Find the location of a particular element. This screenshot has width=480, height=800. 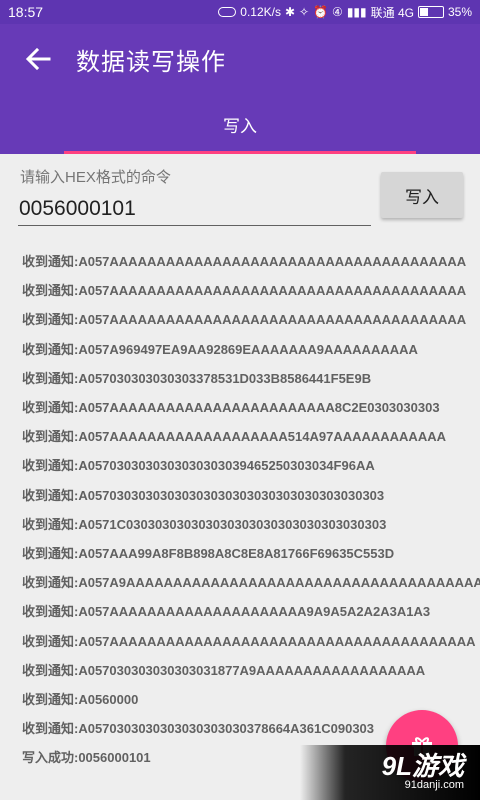

signal-icon: ▮▮▮ is located at coordinates (356, 12).